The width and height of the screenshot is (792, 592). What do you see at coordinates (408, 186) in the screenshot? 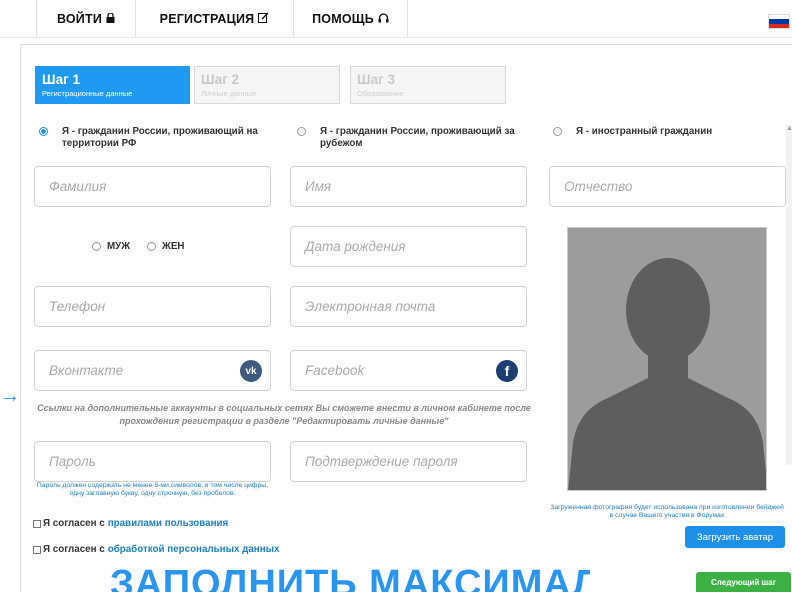
I see `name-input: Имя` at bounding box center [408, 186].